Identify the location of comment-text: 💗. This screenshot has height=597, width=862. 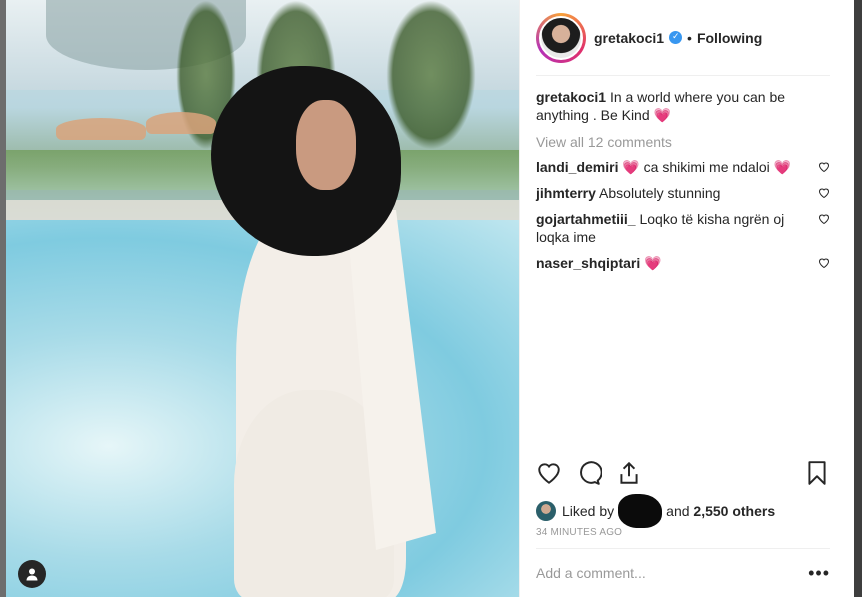
(653, 263).